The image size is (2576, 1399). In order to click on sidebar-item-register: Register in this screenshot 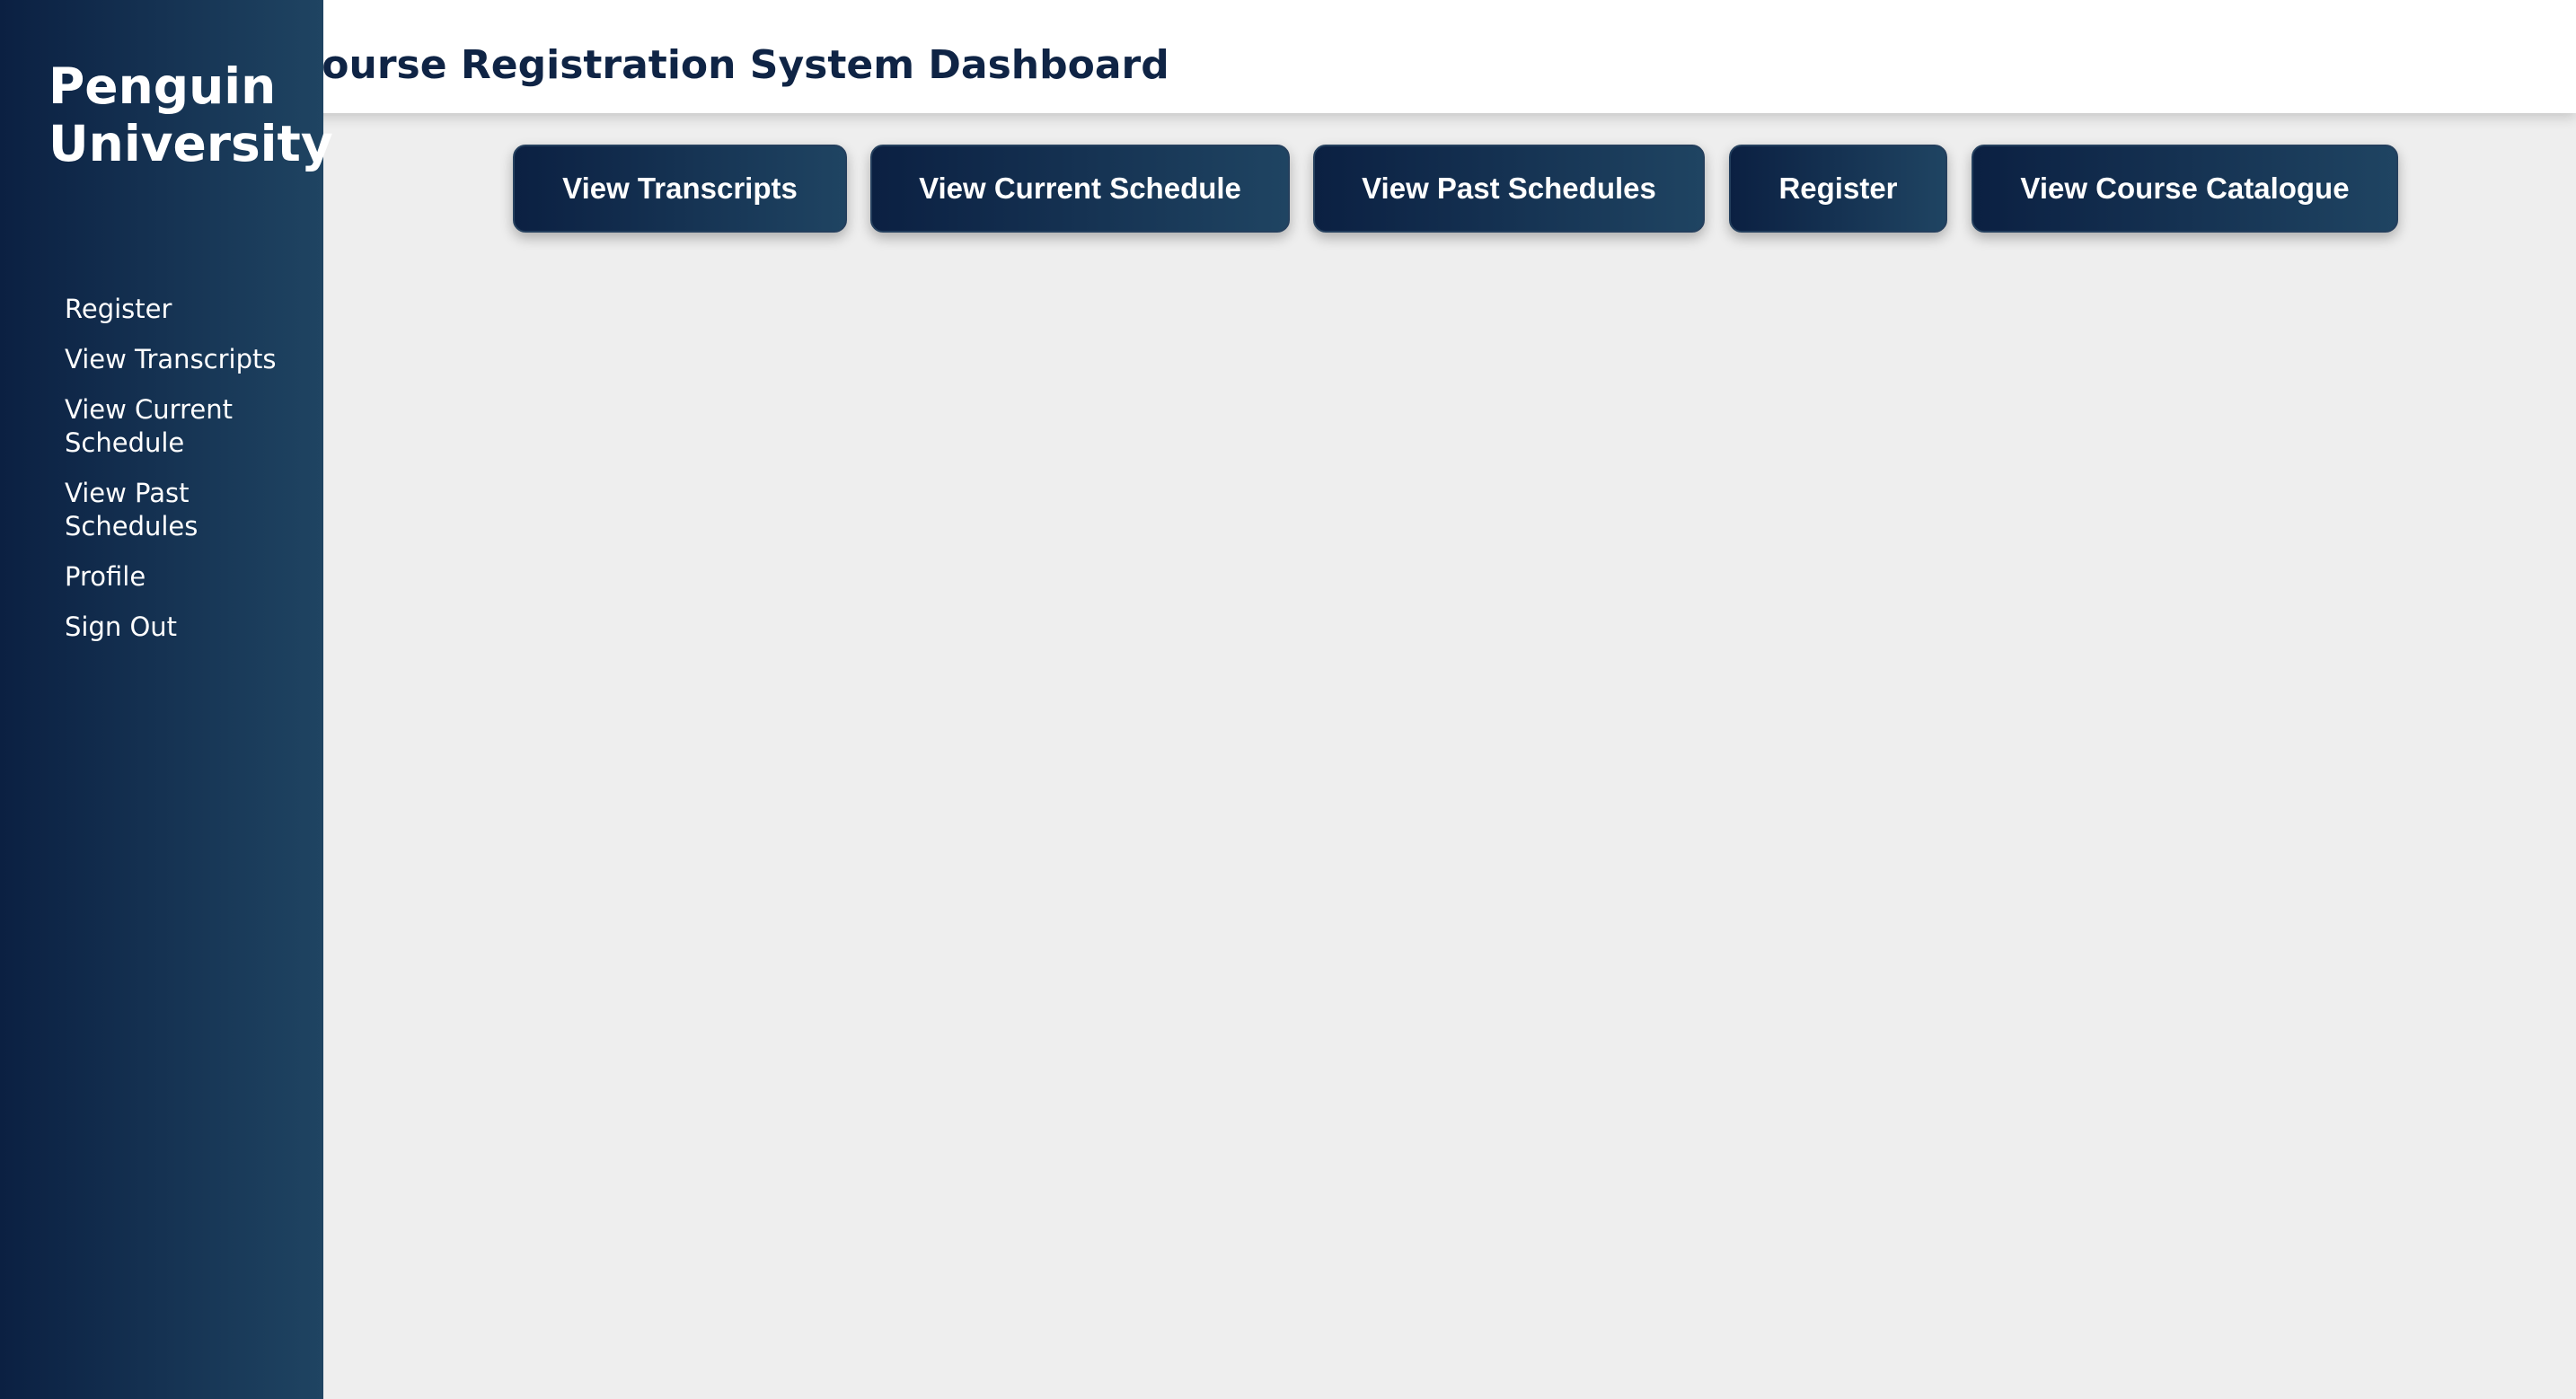, I will do `click(186, 309)`.